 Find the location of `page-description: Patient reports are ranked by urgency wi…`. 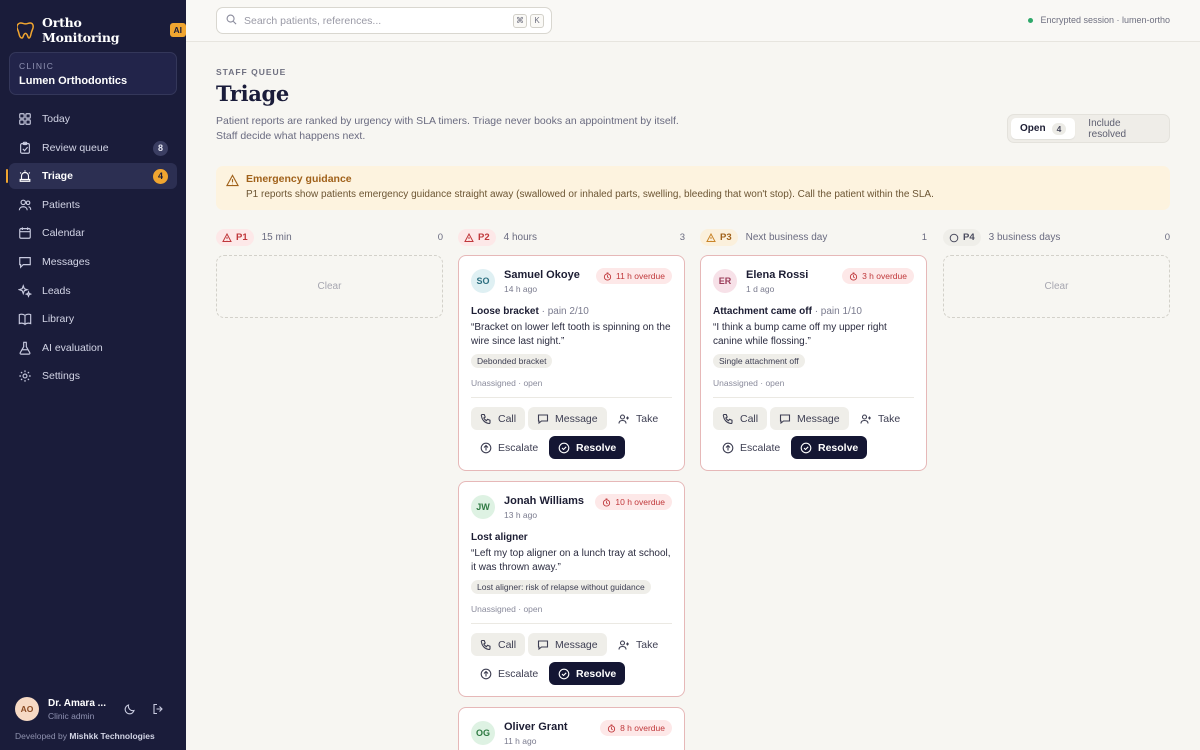

page-description: Patient reports are ranked by urgency wi… is located at coordinates (476, 129).